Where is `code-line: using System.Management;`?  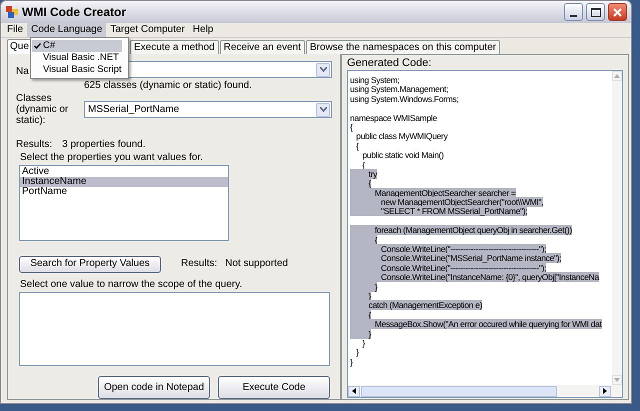
code-line: using System.Management; is located at coordinates (399, 89).